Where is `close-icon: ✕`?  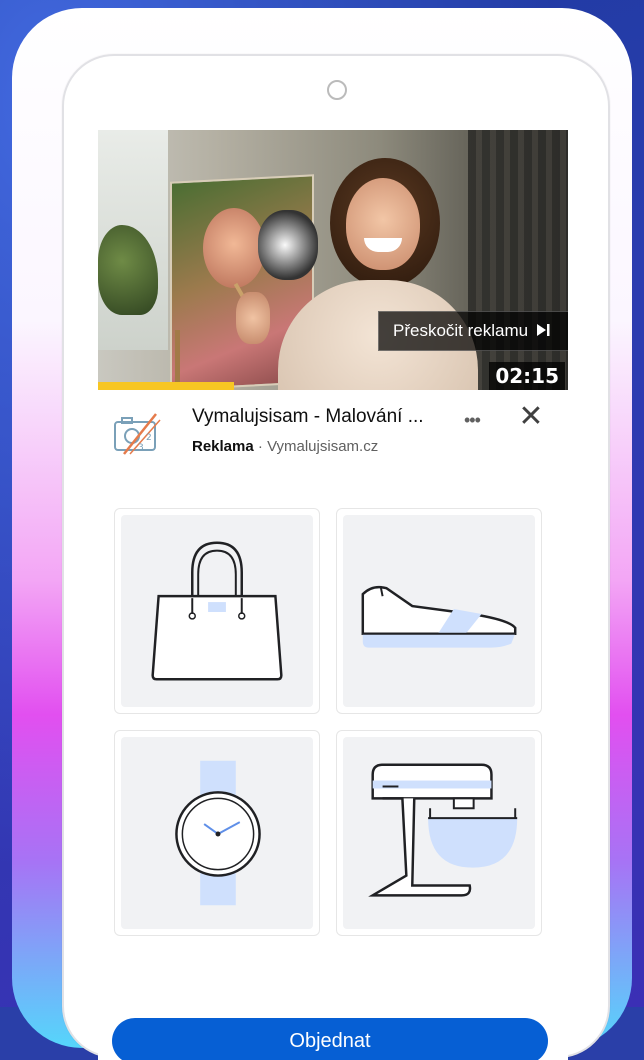
close-icon: ✕ is located at coordinates (531, 417).